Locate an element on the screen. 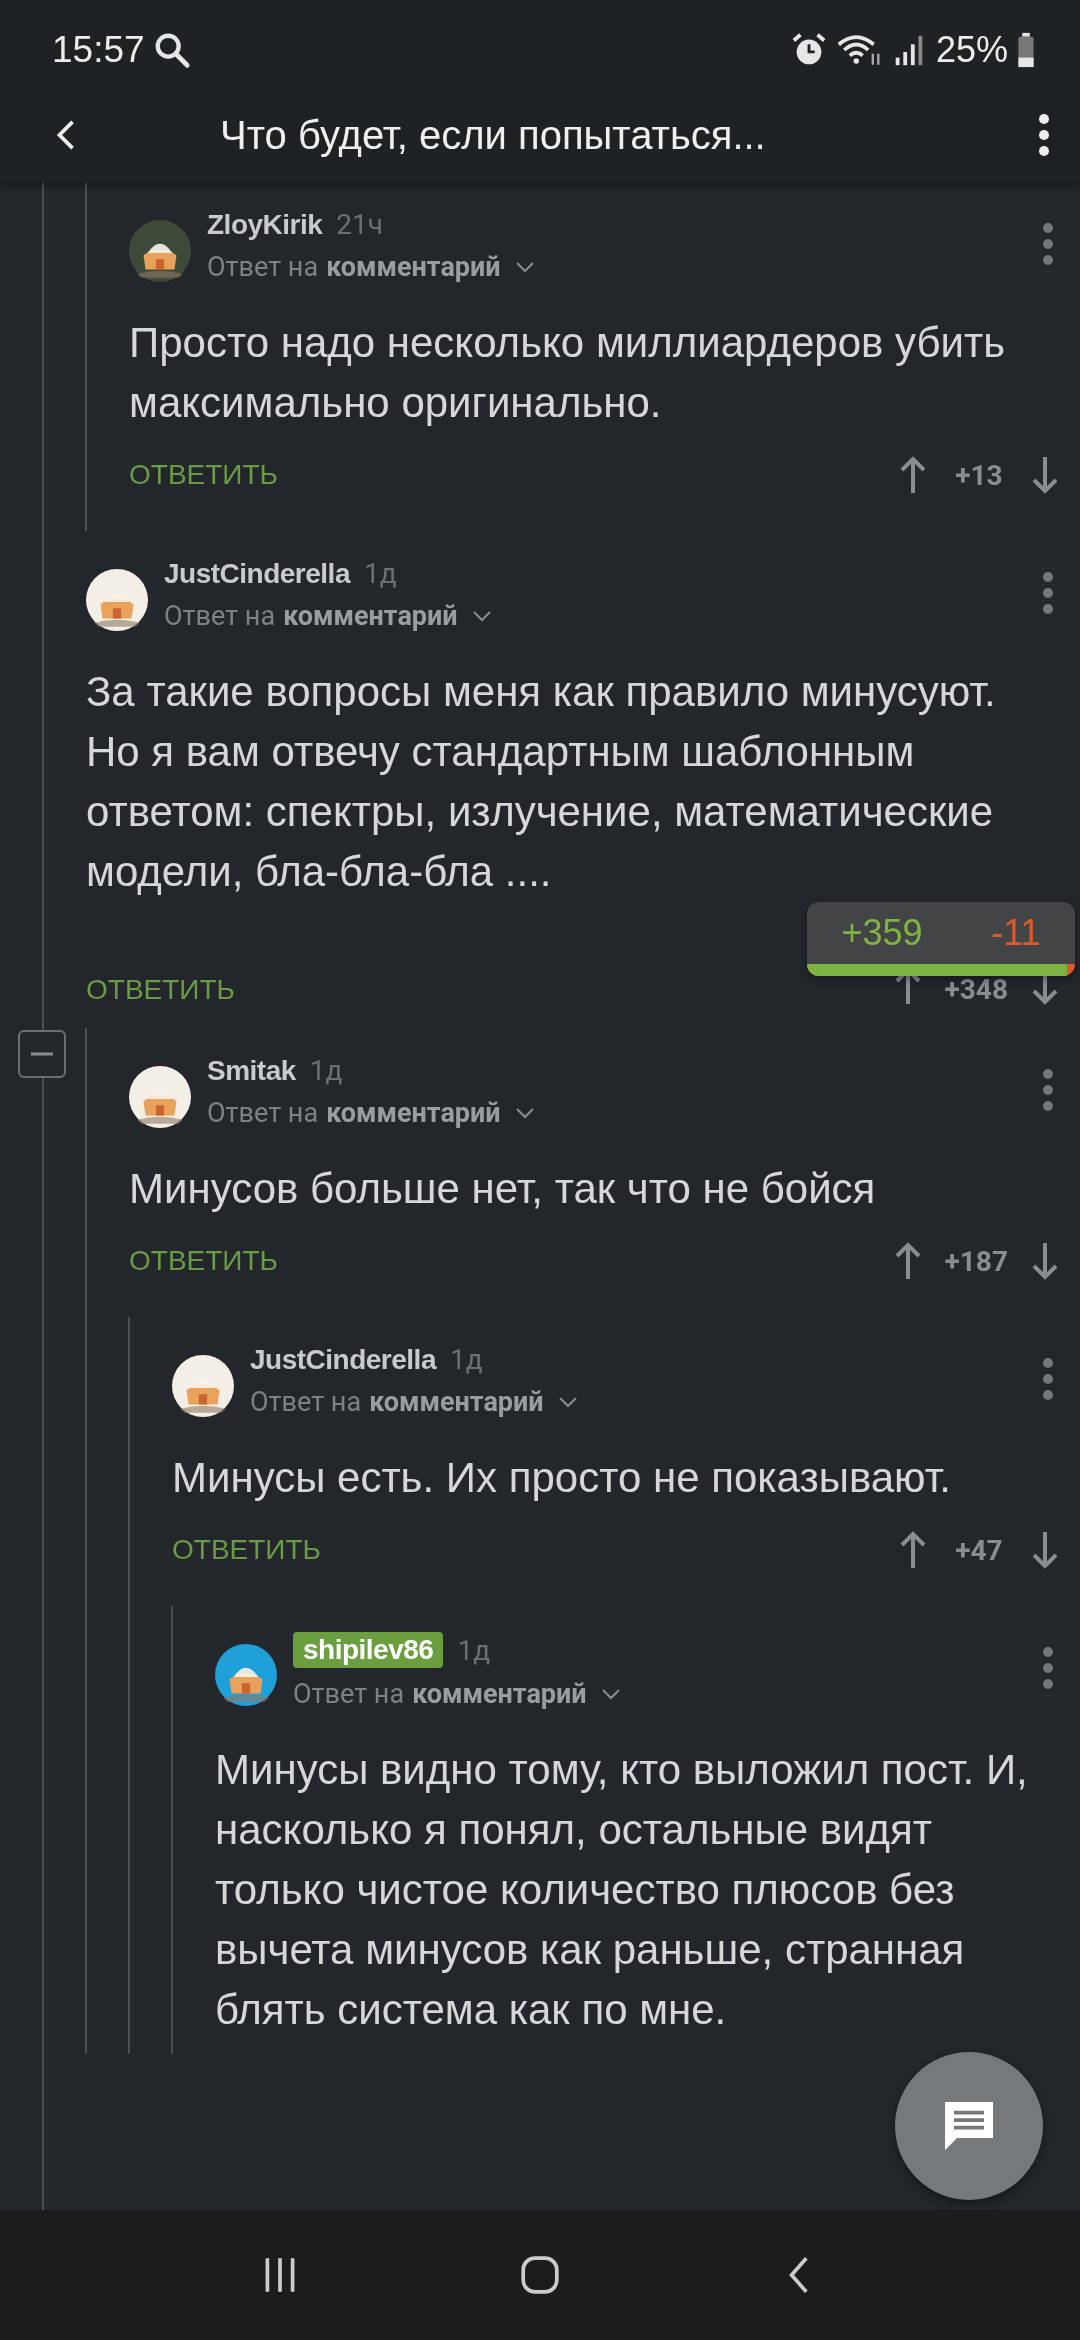 This screenshot has width=1080, height=2340. comment-age: 21ч is located at coordinates (359, 224).